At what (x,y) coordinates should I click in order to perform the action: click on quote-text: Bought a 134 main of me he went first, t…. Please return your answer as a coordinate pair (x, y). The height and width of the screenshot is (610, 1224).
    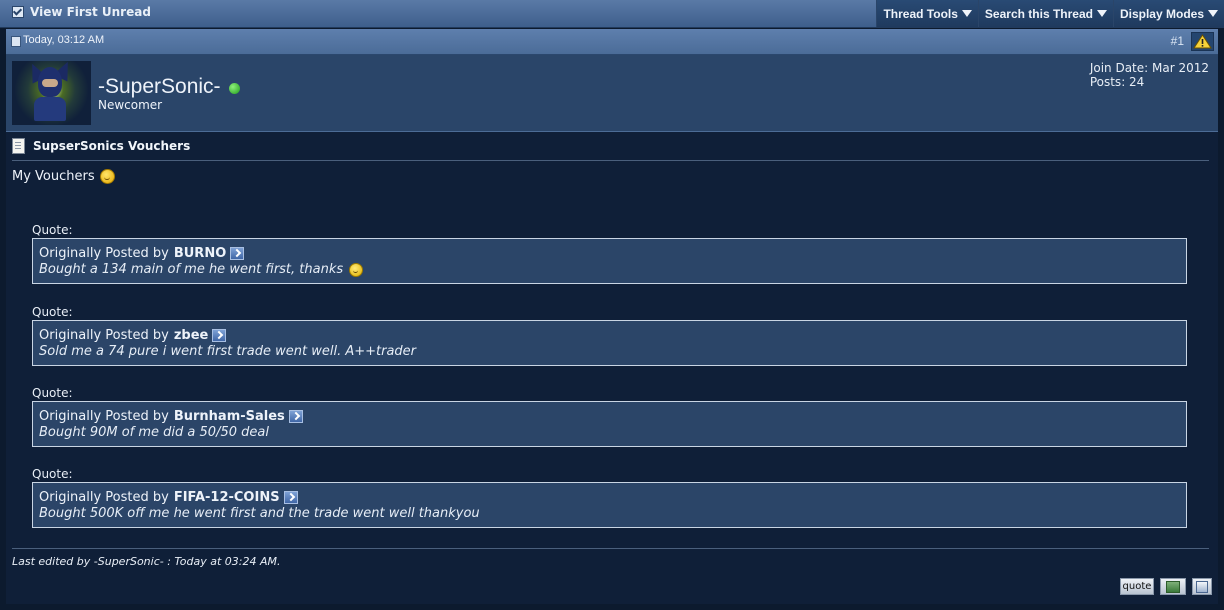
    Looking at the image, I should click on (201, 269).